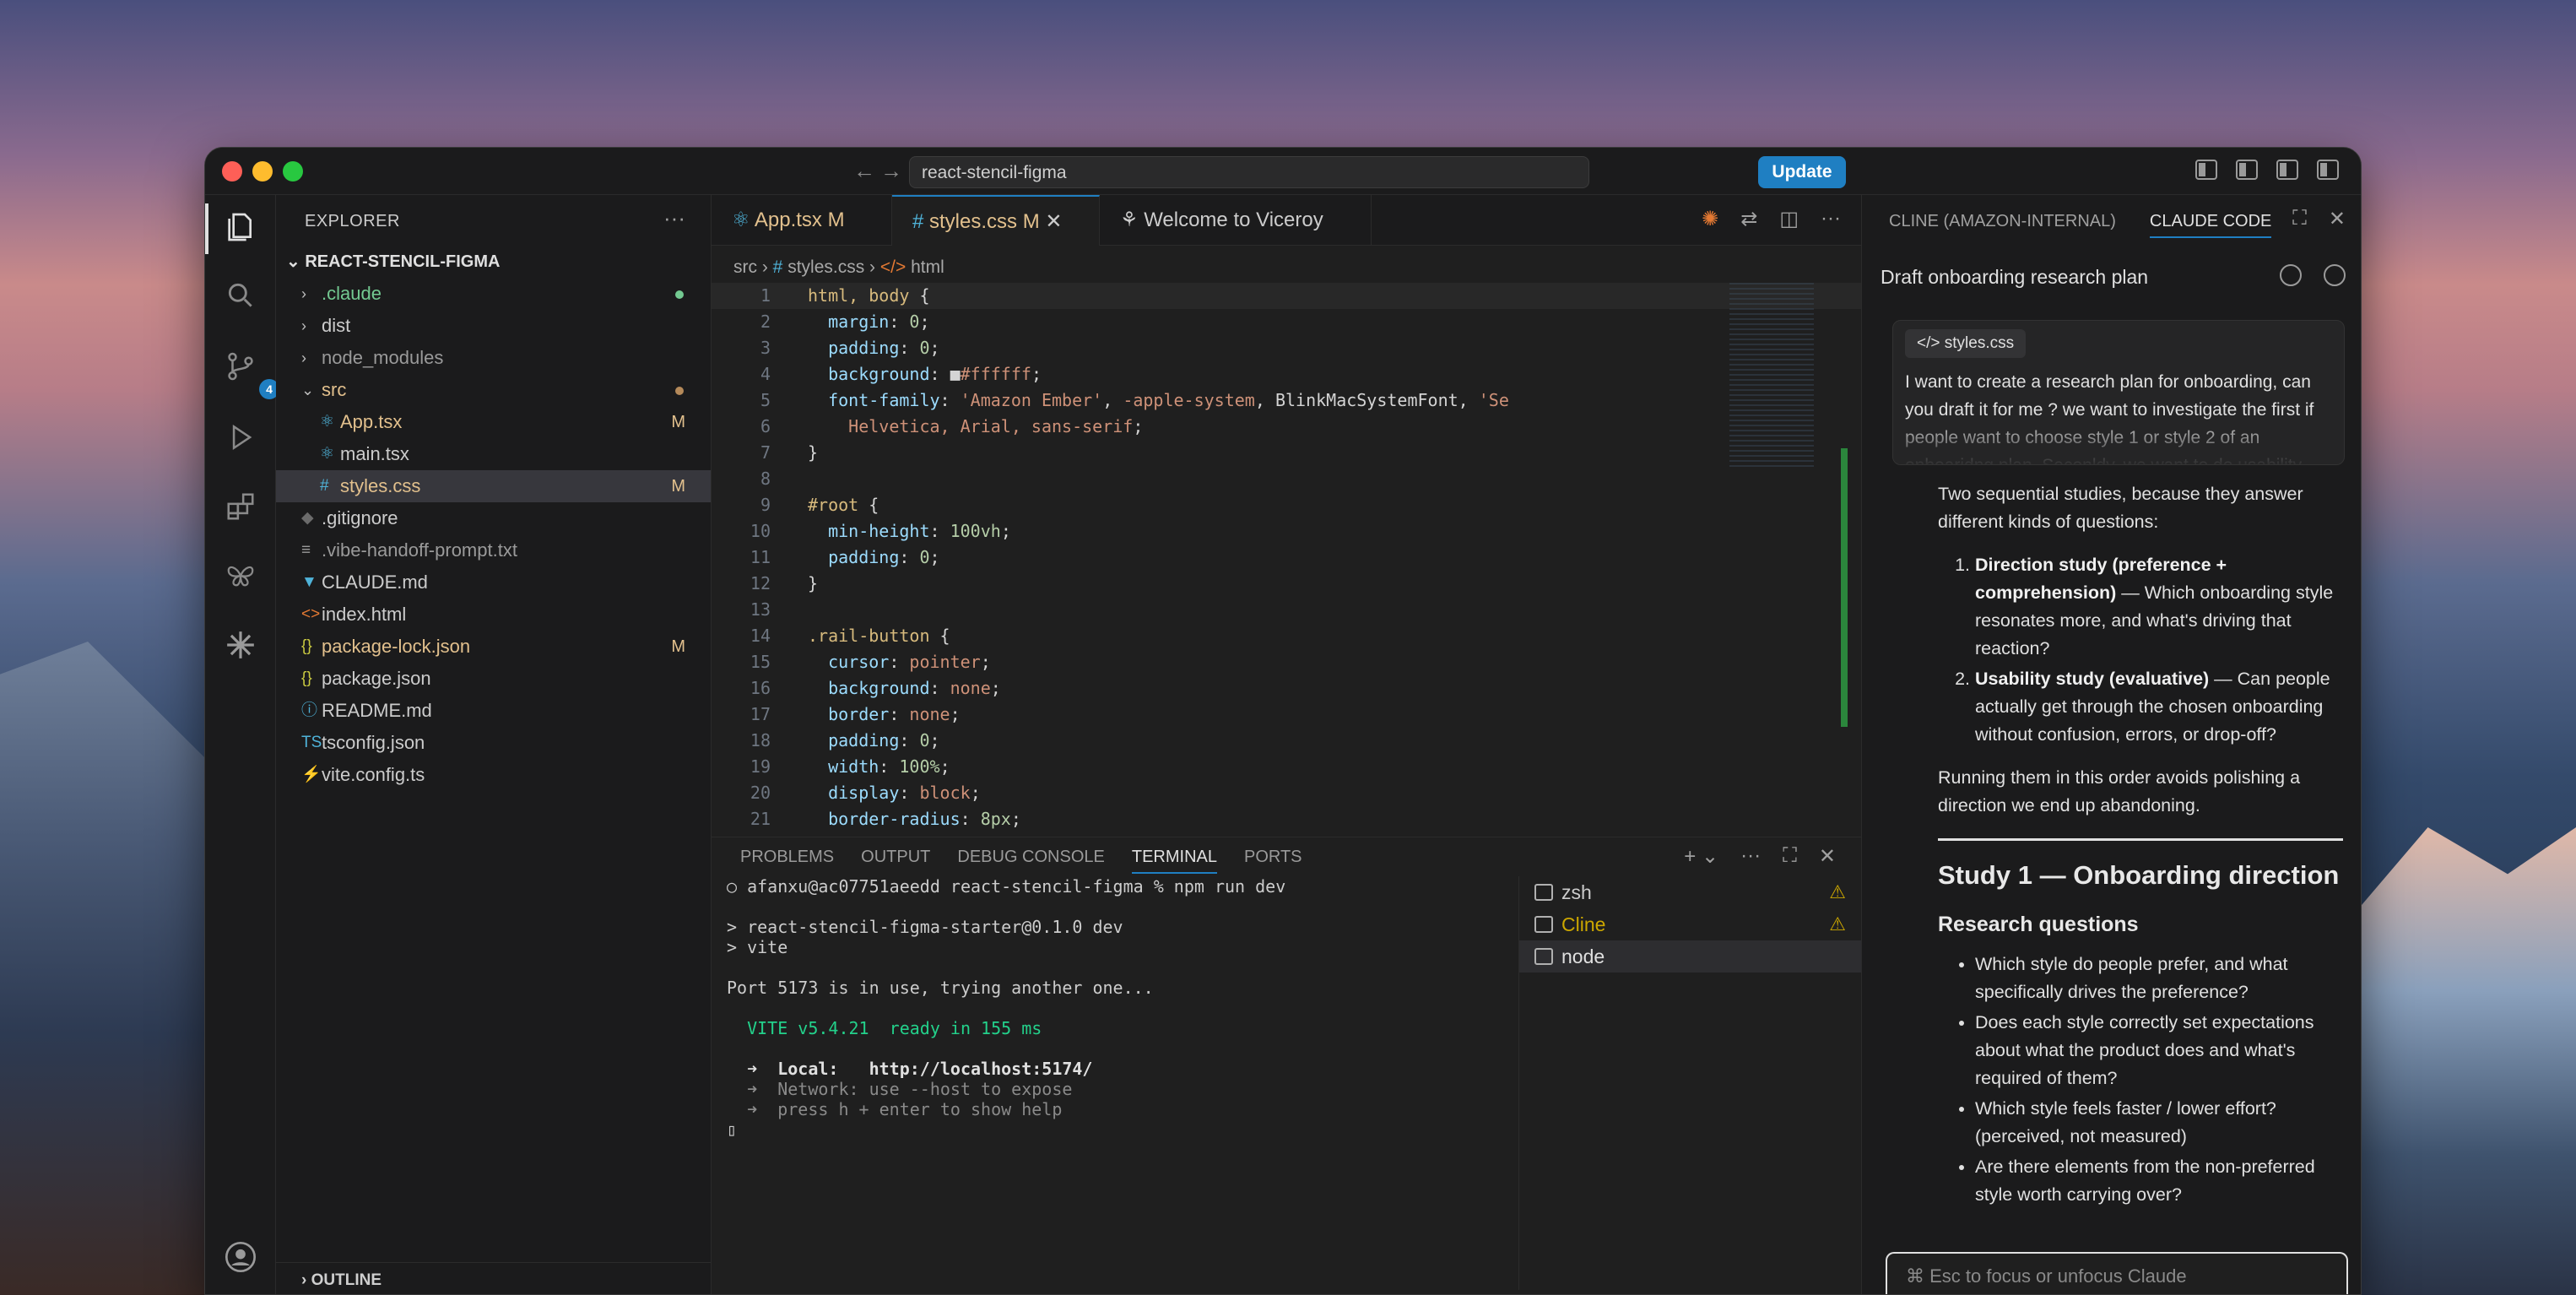 Image resolution: width=2576 pixels, height=1295 pixels. What do you see at coordinates (240, 1258) in the screenshot?
I see `account-icon` at bounding box center [240, 1258].